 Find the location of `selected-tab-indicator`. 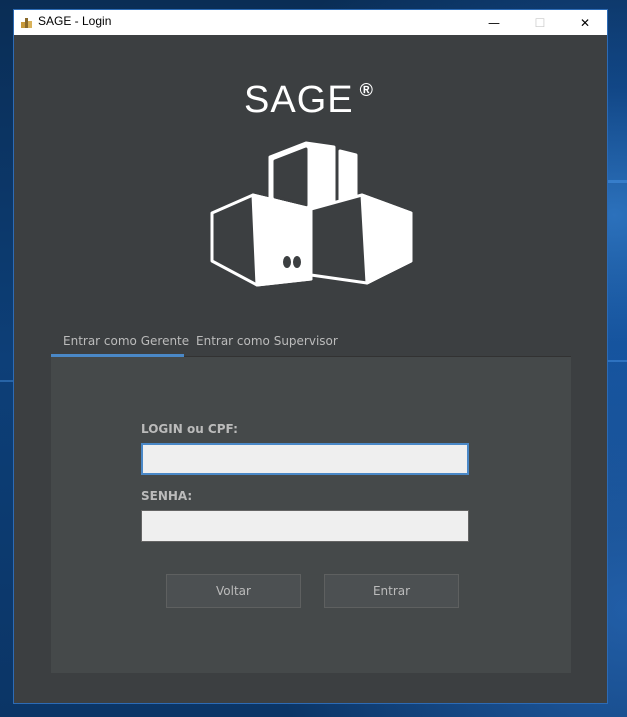

selected-tab-indicator is located at coordinates (117, 355).